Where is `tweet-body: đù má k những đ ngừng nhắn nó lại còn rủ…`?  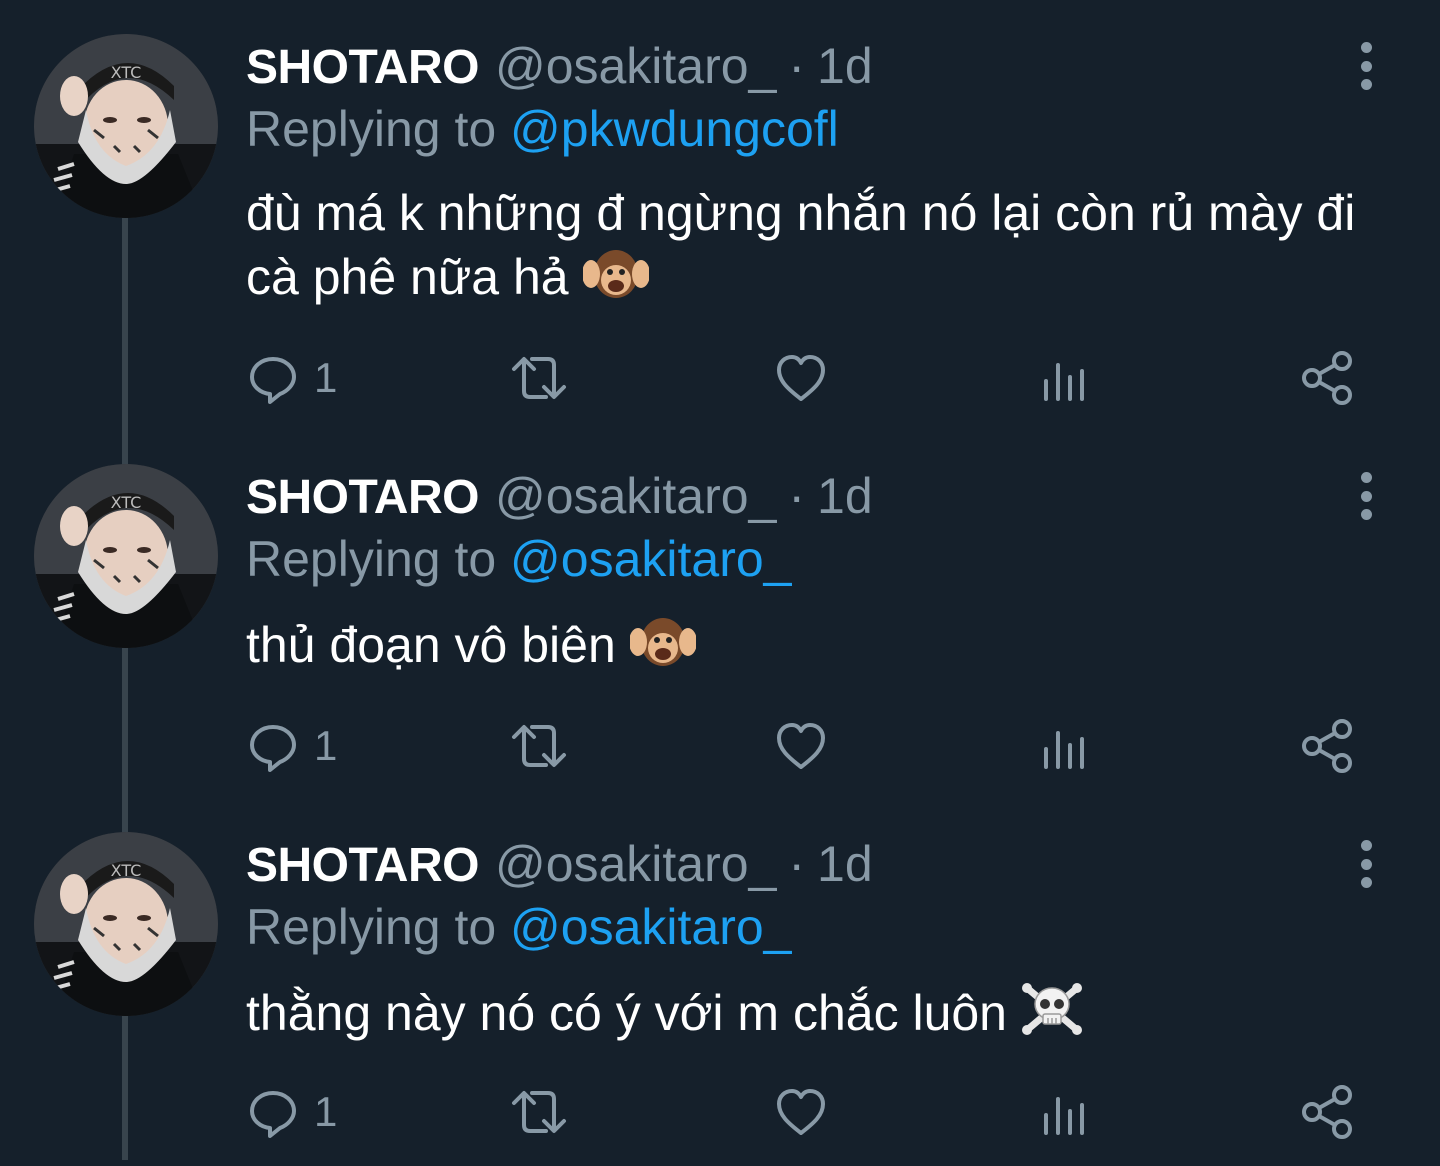
tweet-body: đù má k những đ ngừng nhắn nó lại còn rủ… is located at coordinates (801, 245).